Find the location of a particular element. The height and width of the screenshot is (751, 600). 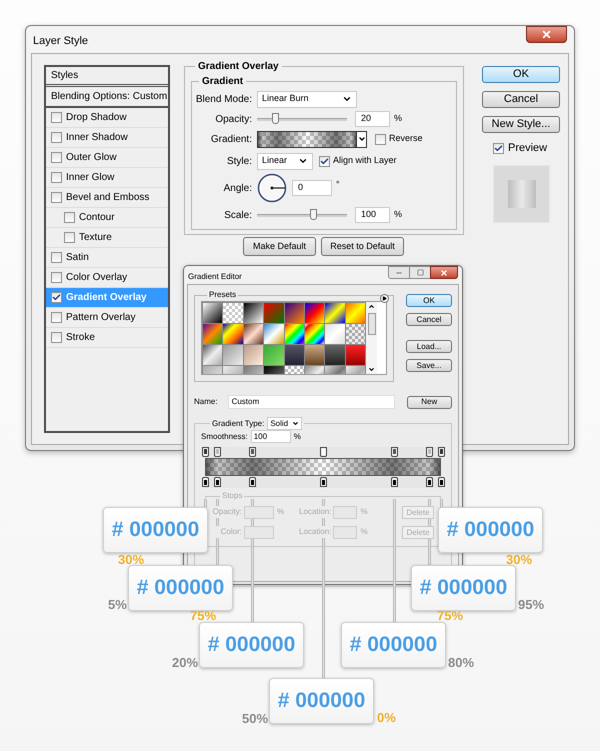

style-list-item: Inner Glow is located at coordinates (107, 178).